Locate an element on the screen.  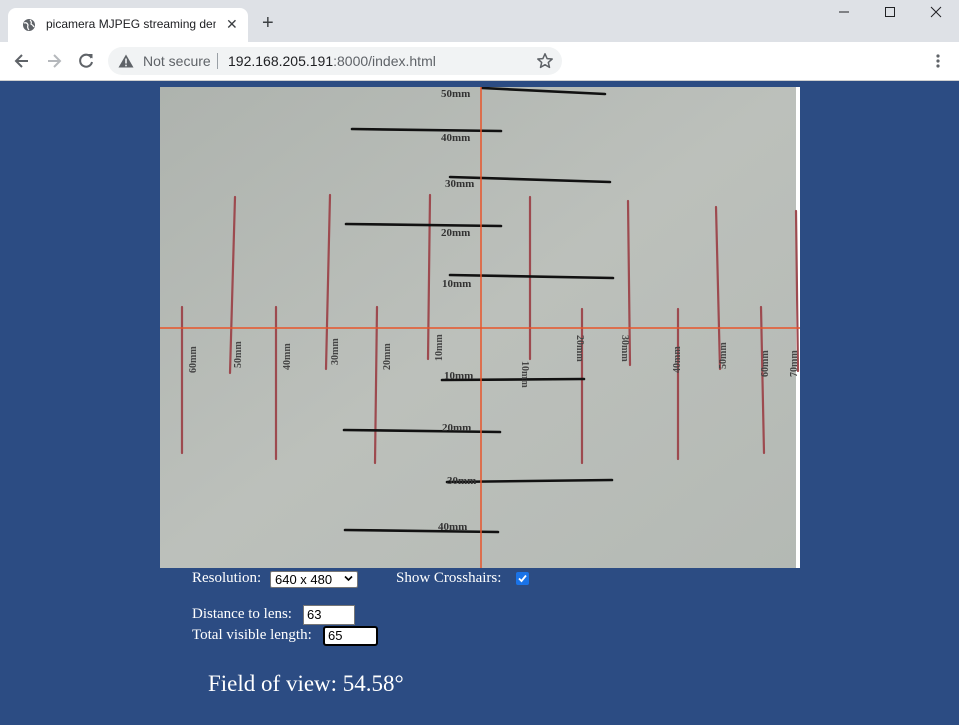
length-label: Total visible length: is located at coordinates (252, 635).